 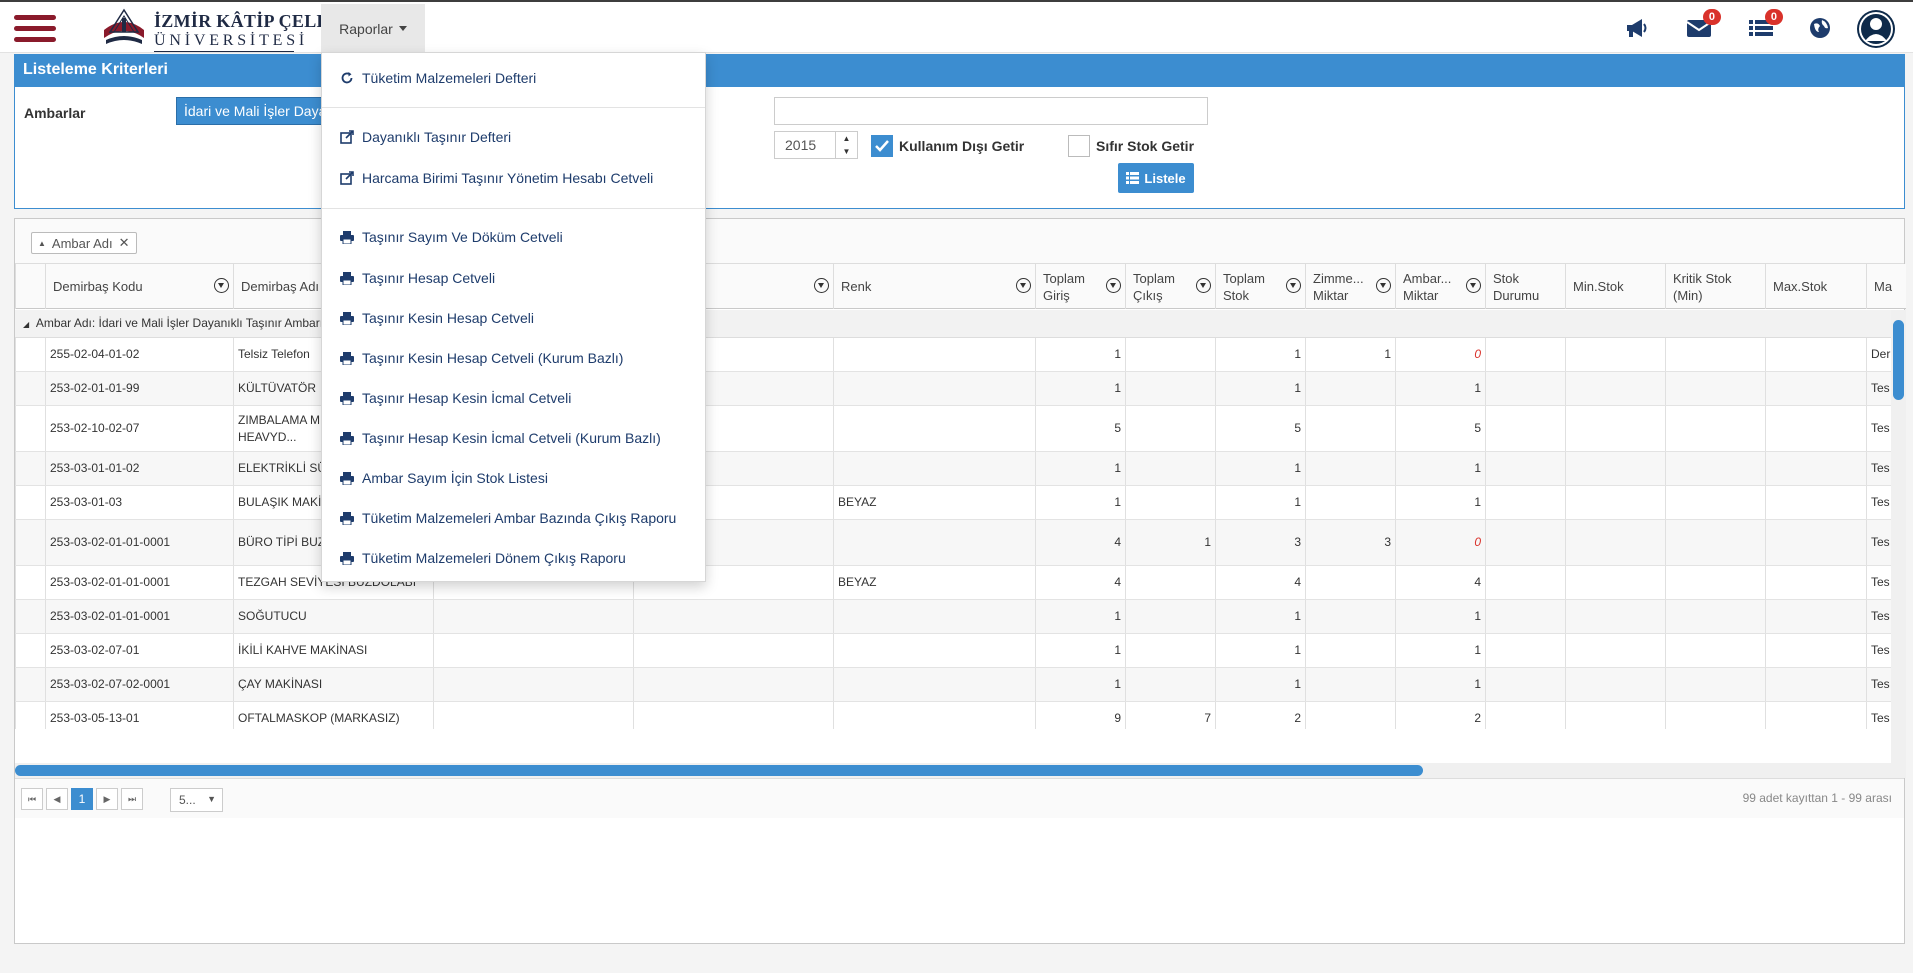 What do you see at coordinates (373, 28) in the screenshot?
I see `reports-menu-button: Raporlar` at bounding box center [373, 28].